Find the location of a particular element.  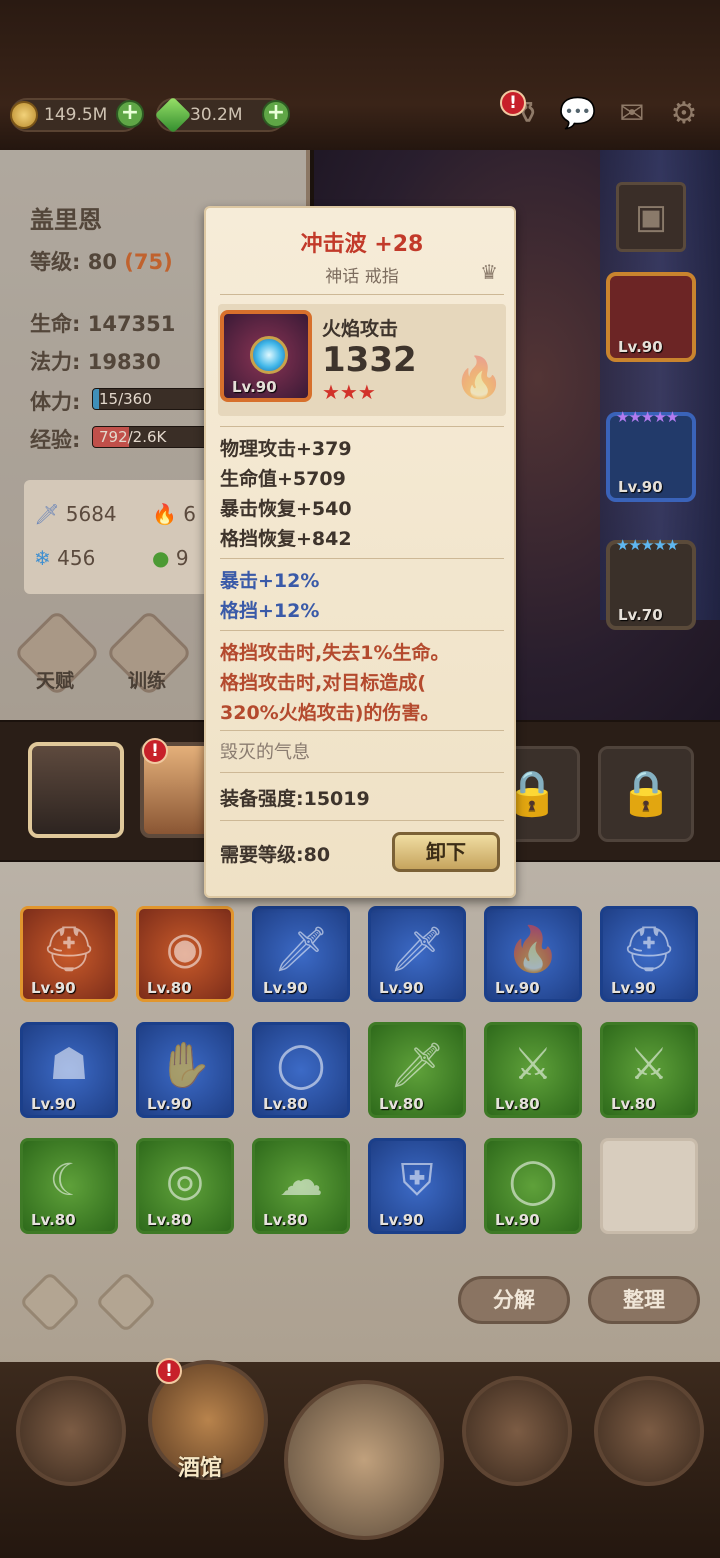

item-header-box: Lv.90 火焰攻击 1332 ★★★ 🔥 is located at coordinates (362, 360).